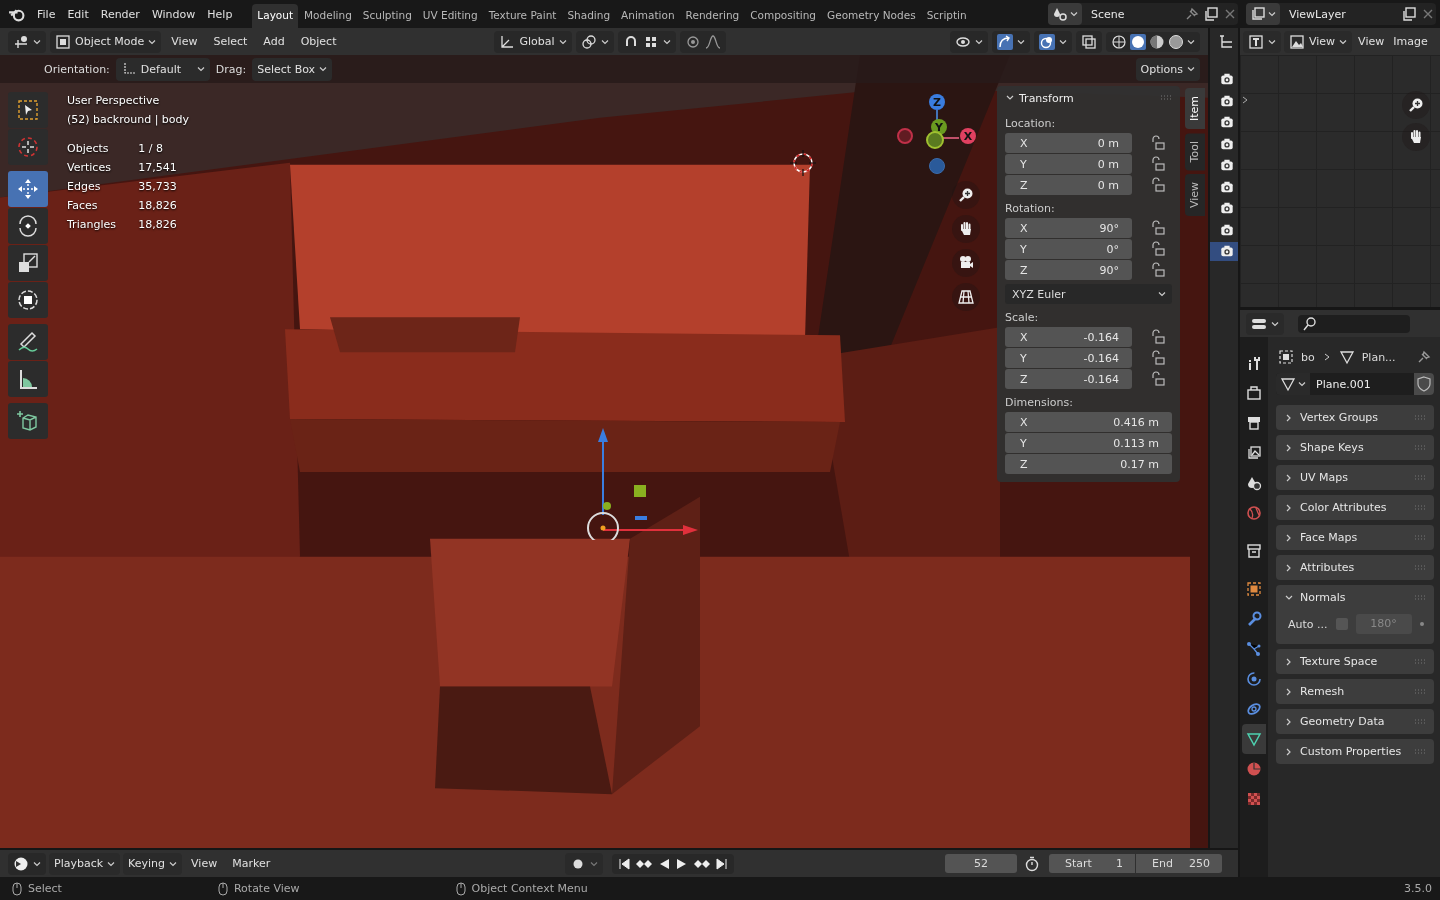  What do you see at coordinates (1195, 152) in the screenshot?
I see `sidebar-tab: Tool` at bounding box center [1195, 152].